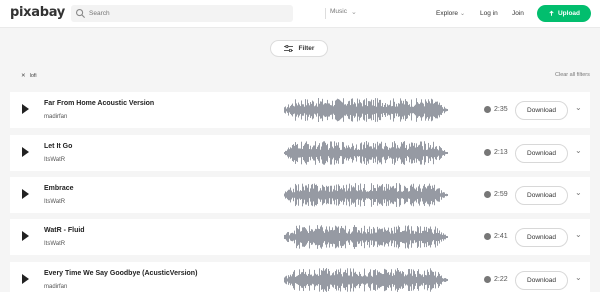 This screenshot has width=600, height=292. What do you see at coordinates (338, 11) in the screenshot?
I see `search-category-select: Music` at bounding box center [338, 11].